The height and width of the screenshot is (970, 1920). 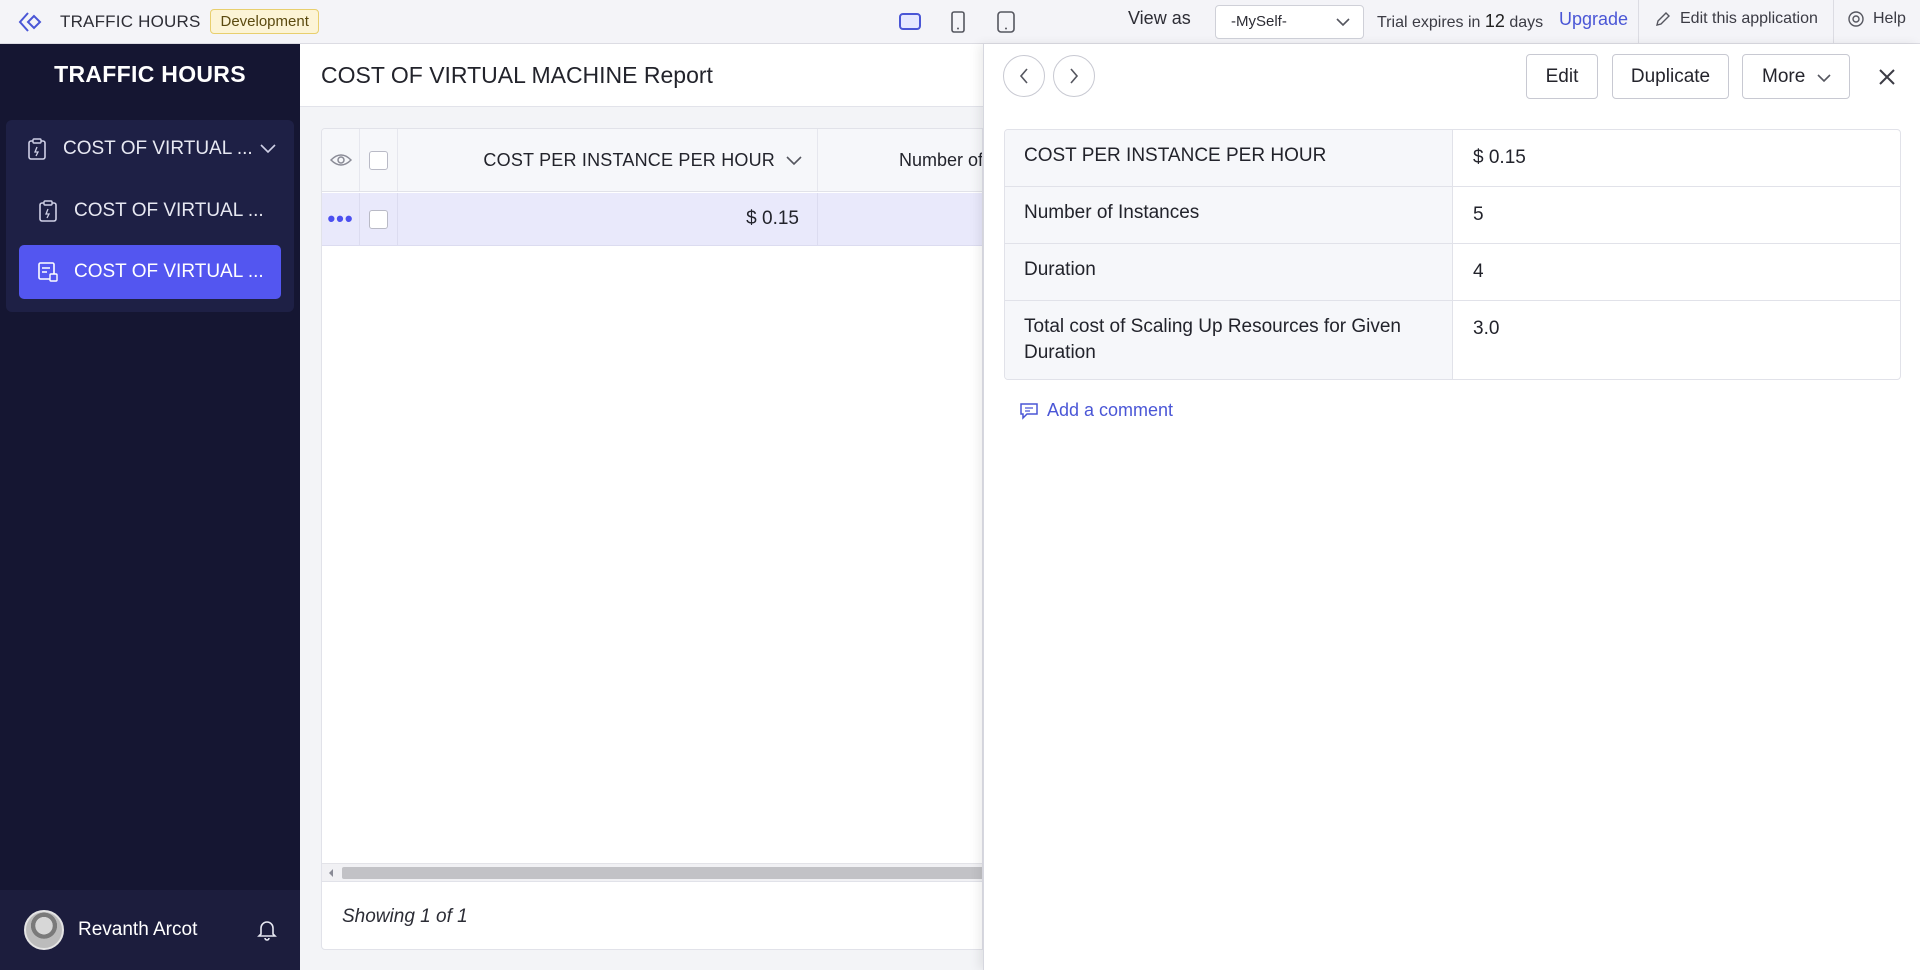 I want to click on row-actions-cell: •••, so click(x=341, y=219).